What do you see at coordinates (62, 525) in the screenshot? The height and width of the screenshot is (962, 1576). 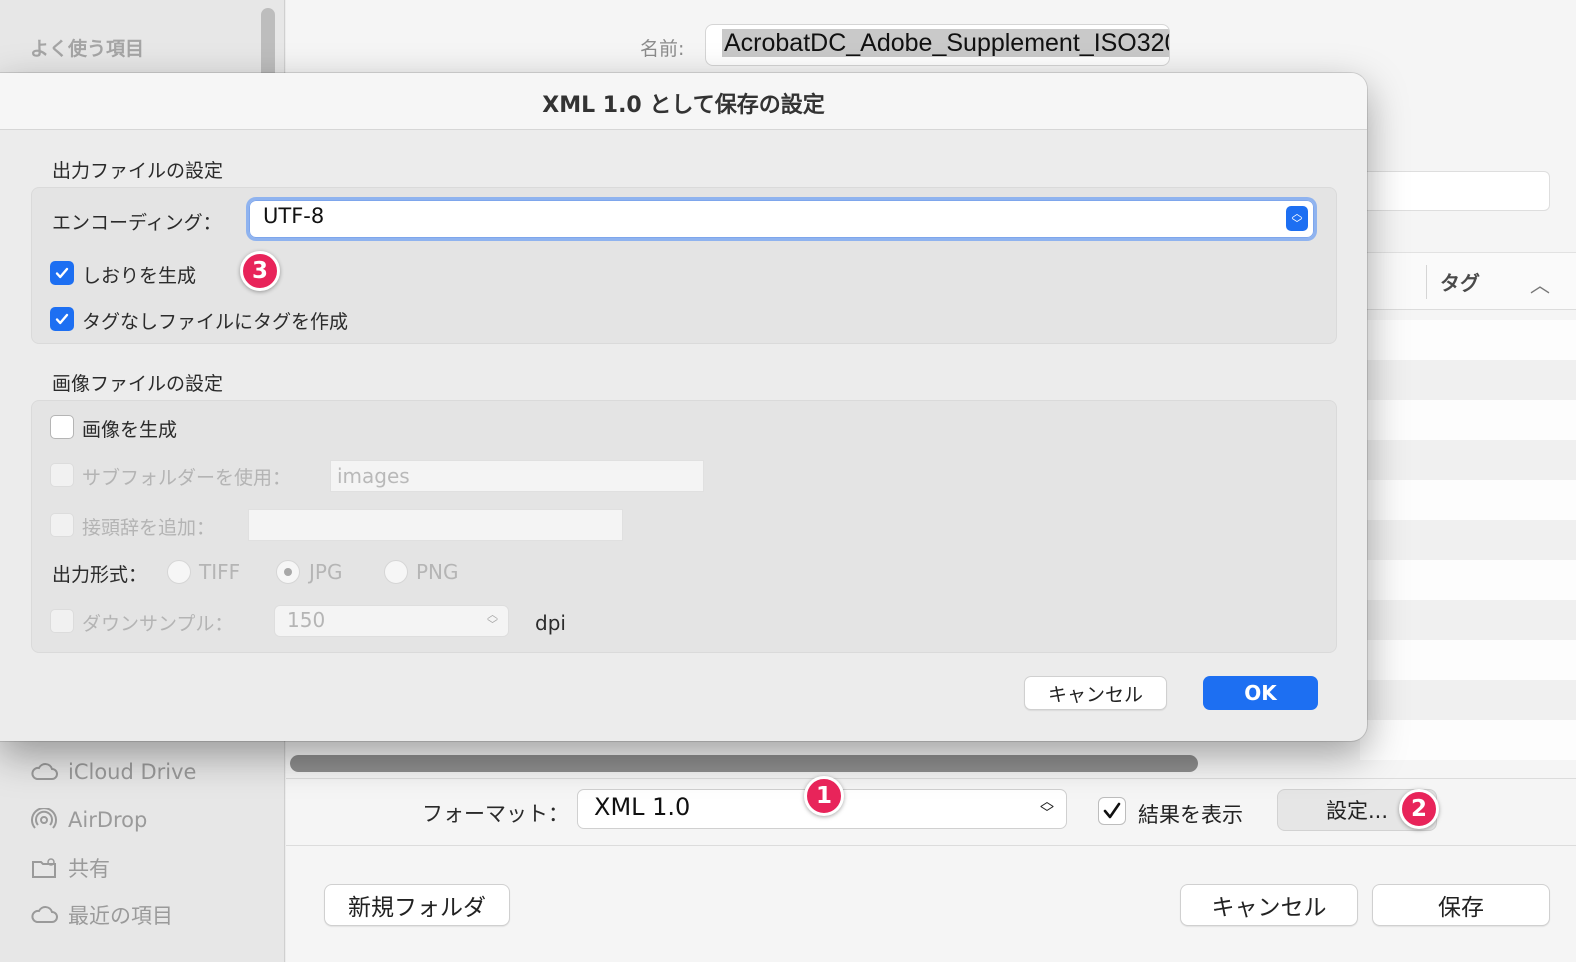 I see `prefix-checkbox` at bounding box center [62, 525].